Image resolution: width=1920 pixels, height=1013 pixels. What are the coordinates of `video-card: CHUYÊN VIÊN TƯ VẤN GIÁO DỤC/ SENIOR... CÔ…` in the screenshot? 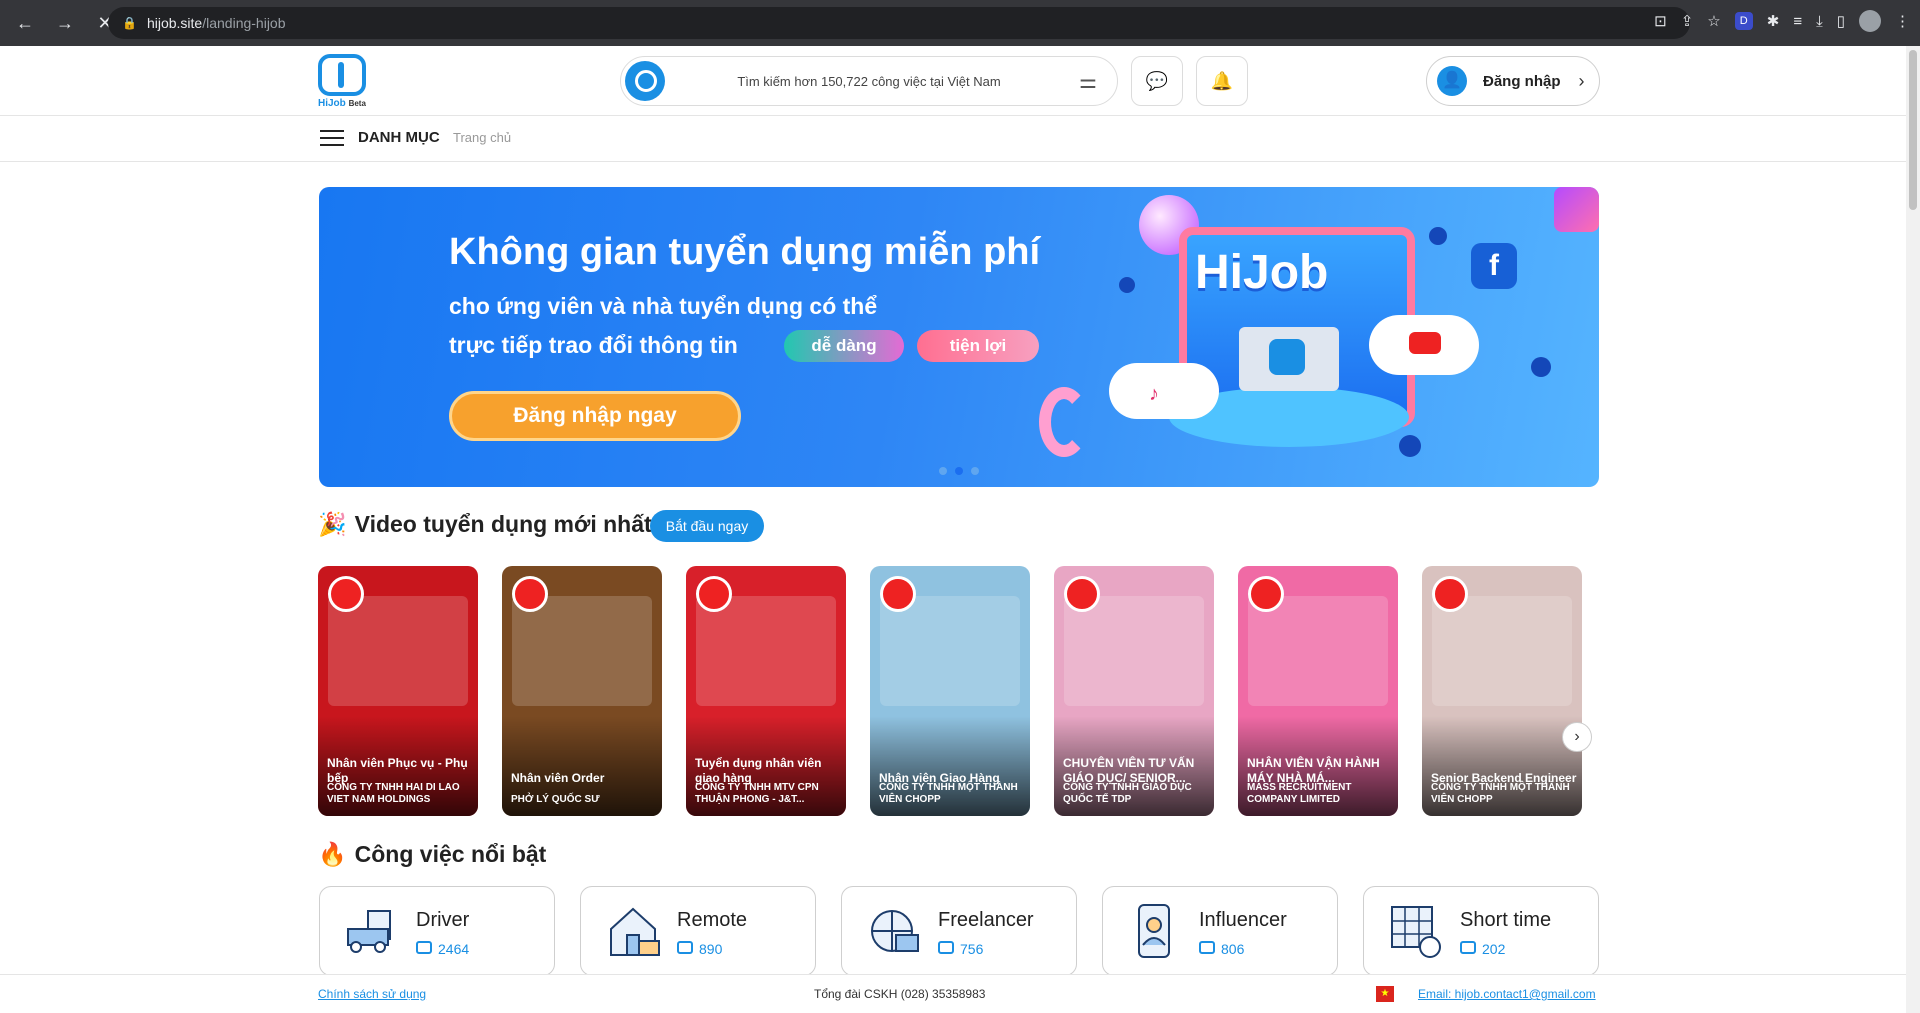 It's located at (1134, 691).